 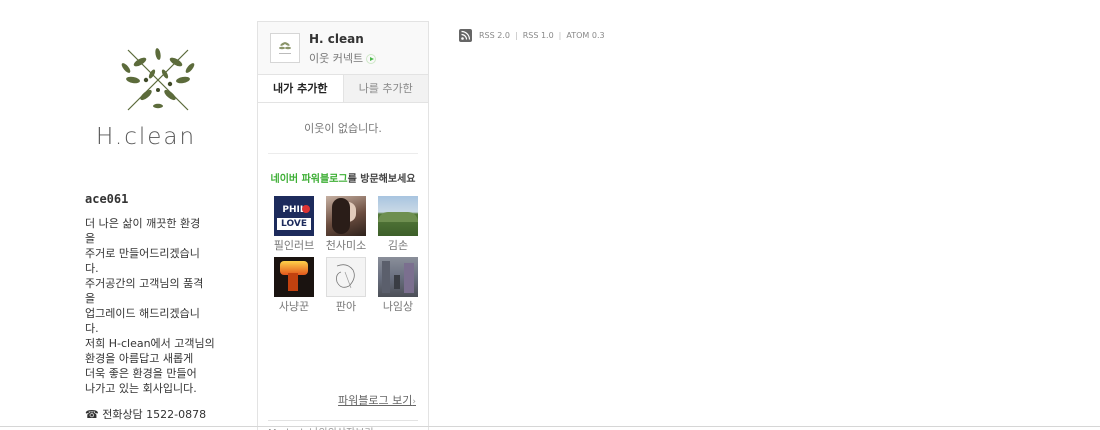 What do you see at coordinates (494, 35) in the screenshot?
I see `rss-2-link: RSS 2.0` at bounding box center [494, 35].